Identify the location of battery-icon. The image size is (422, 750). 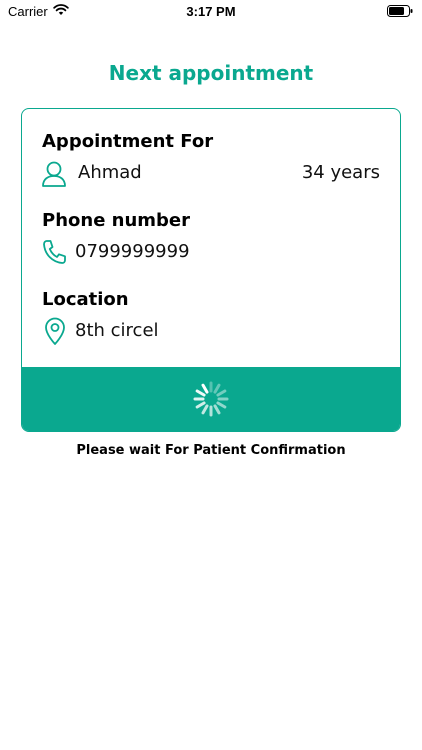
(400, 11).